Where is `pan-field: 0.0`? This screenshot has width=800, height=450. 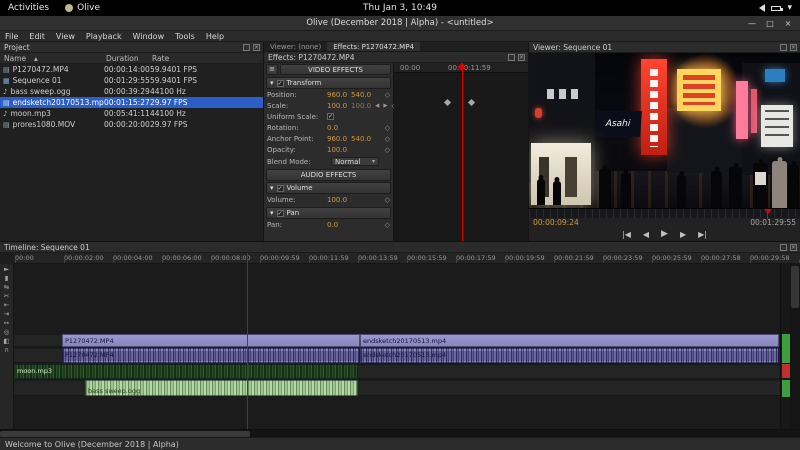
pan-field: 0.0 is located at coordinates (332, 225).